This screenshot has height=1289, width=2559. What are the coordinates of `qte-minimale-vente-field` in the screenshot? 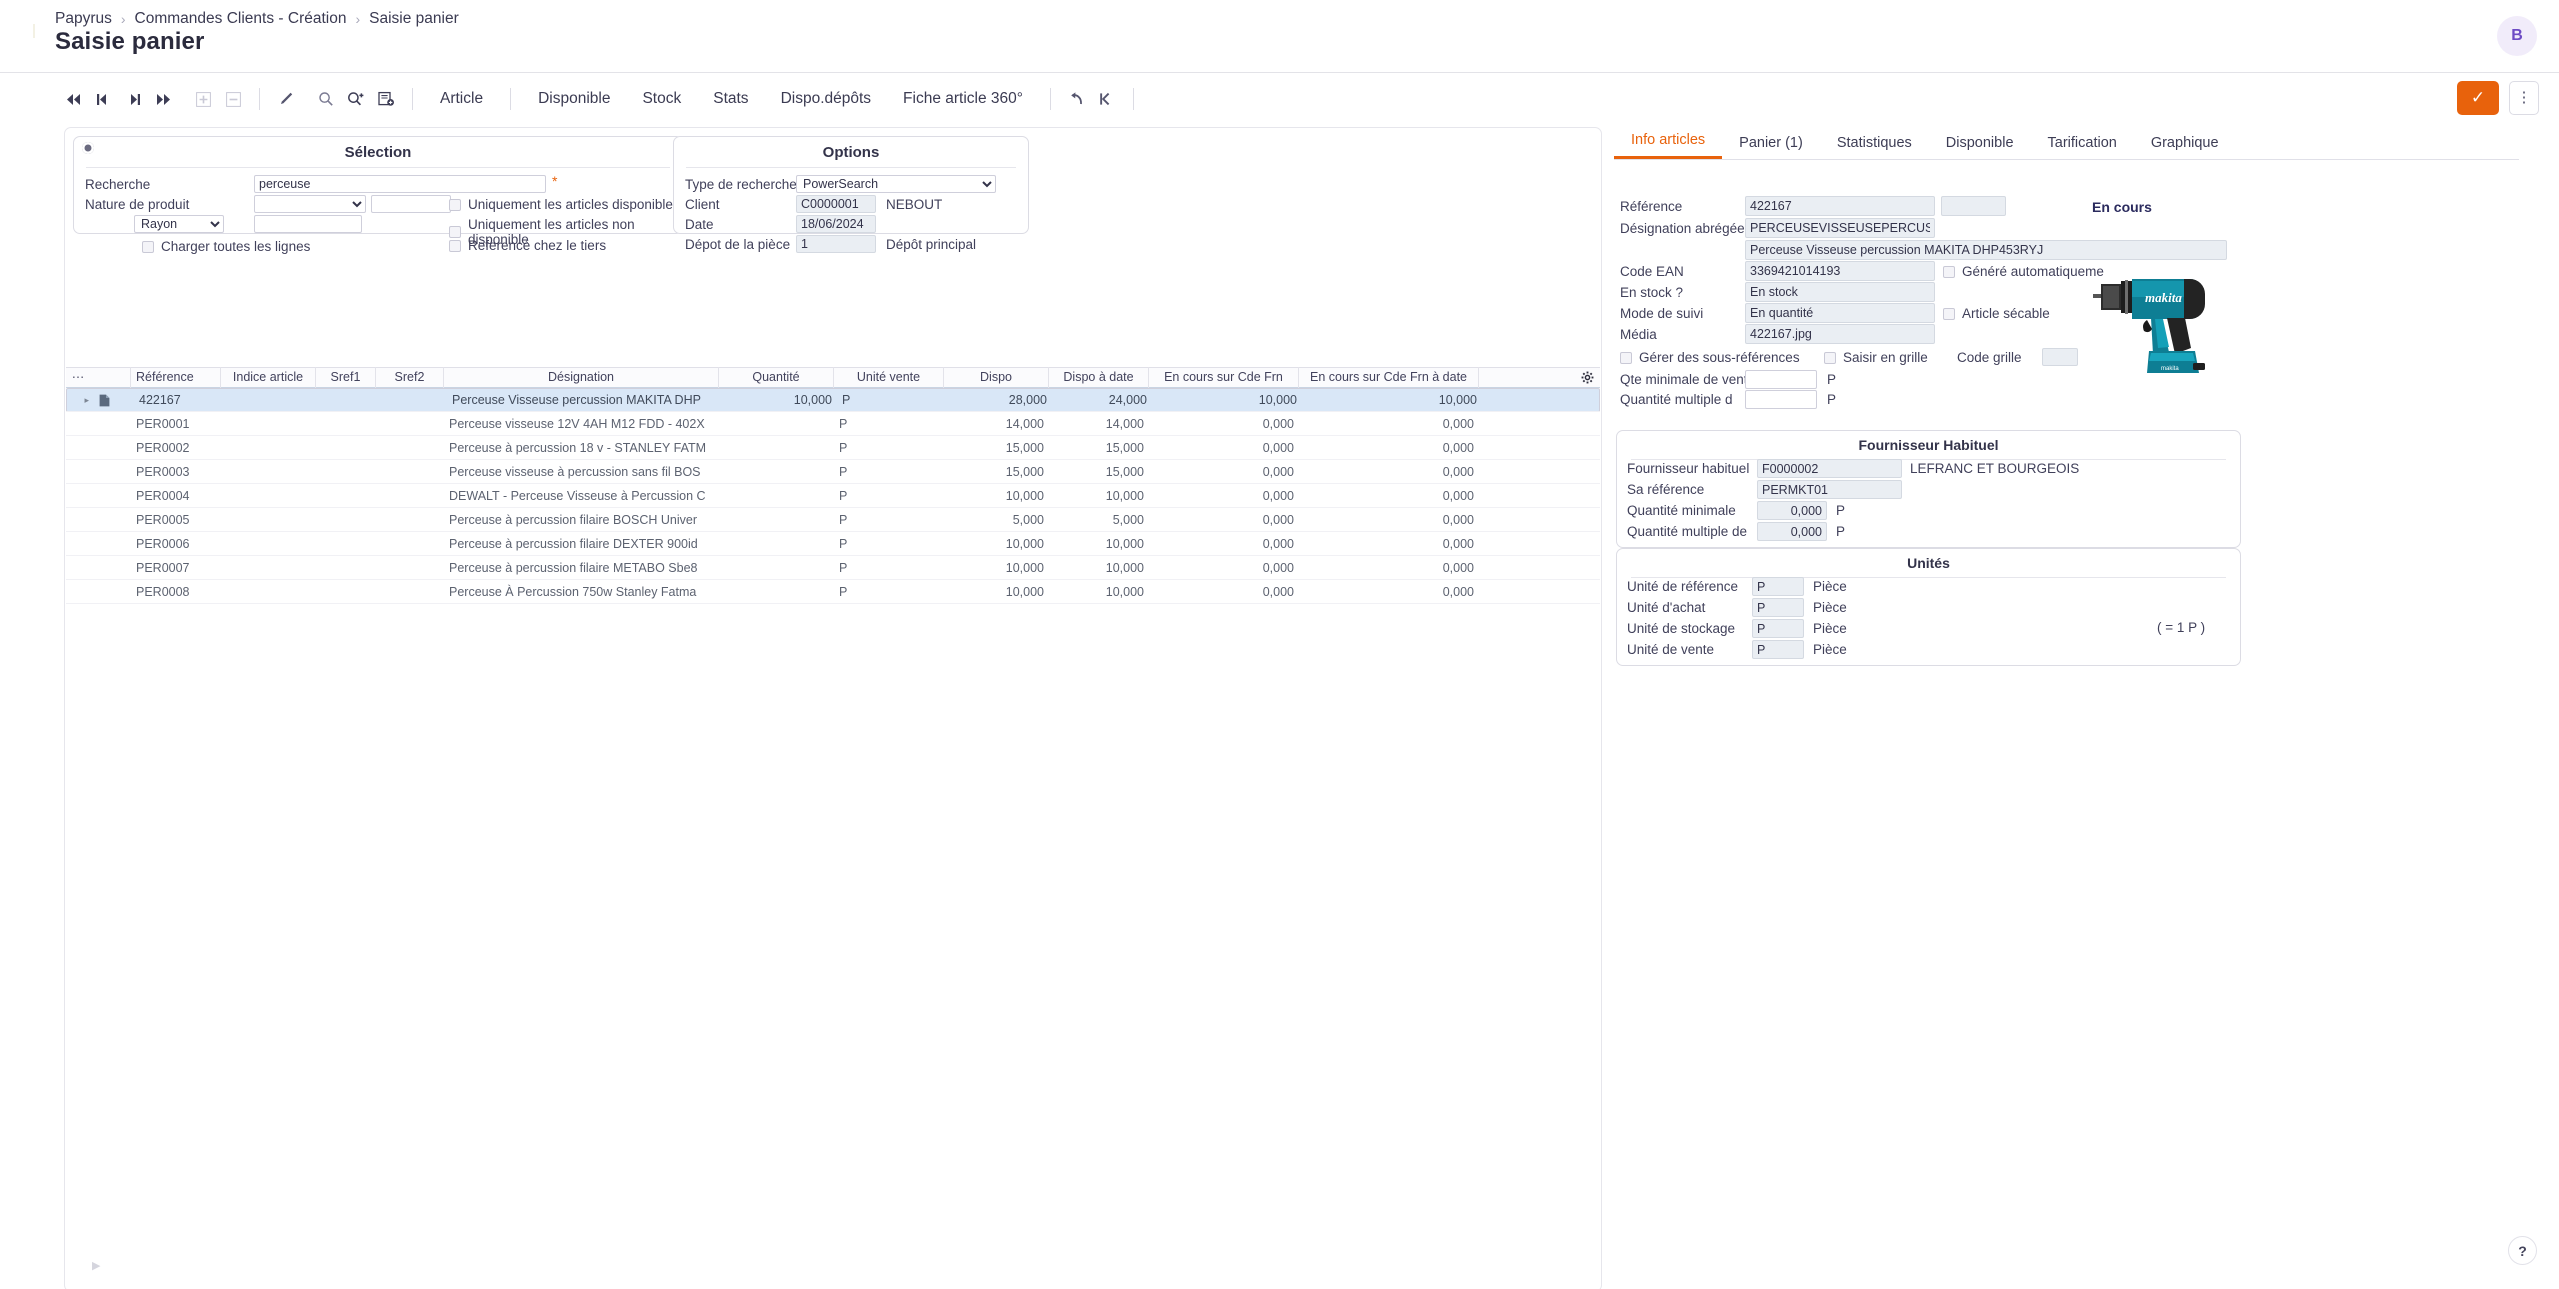 It's located at (1781, 379).